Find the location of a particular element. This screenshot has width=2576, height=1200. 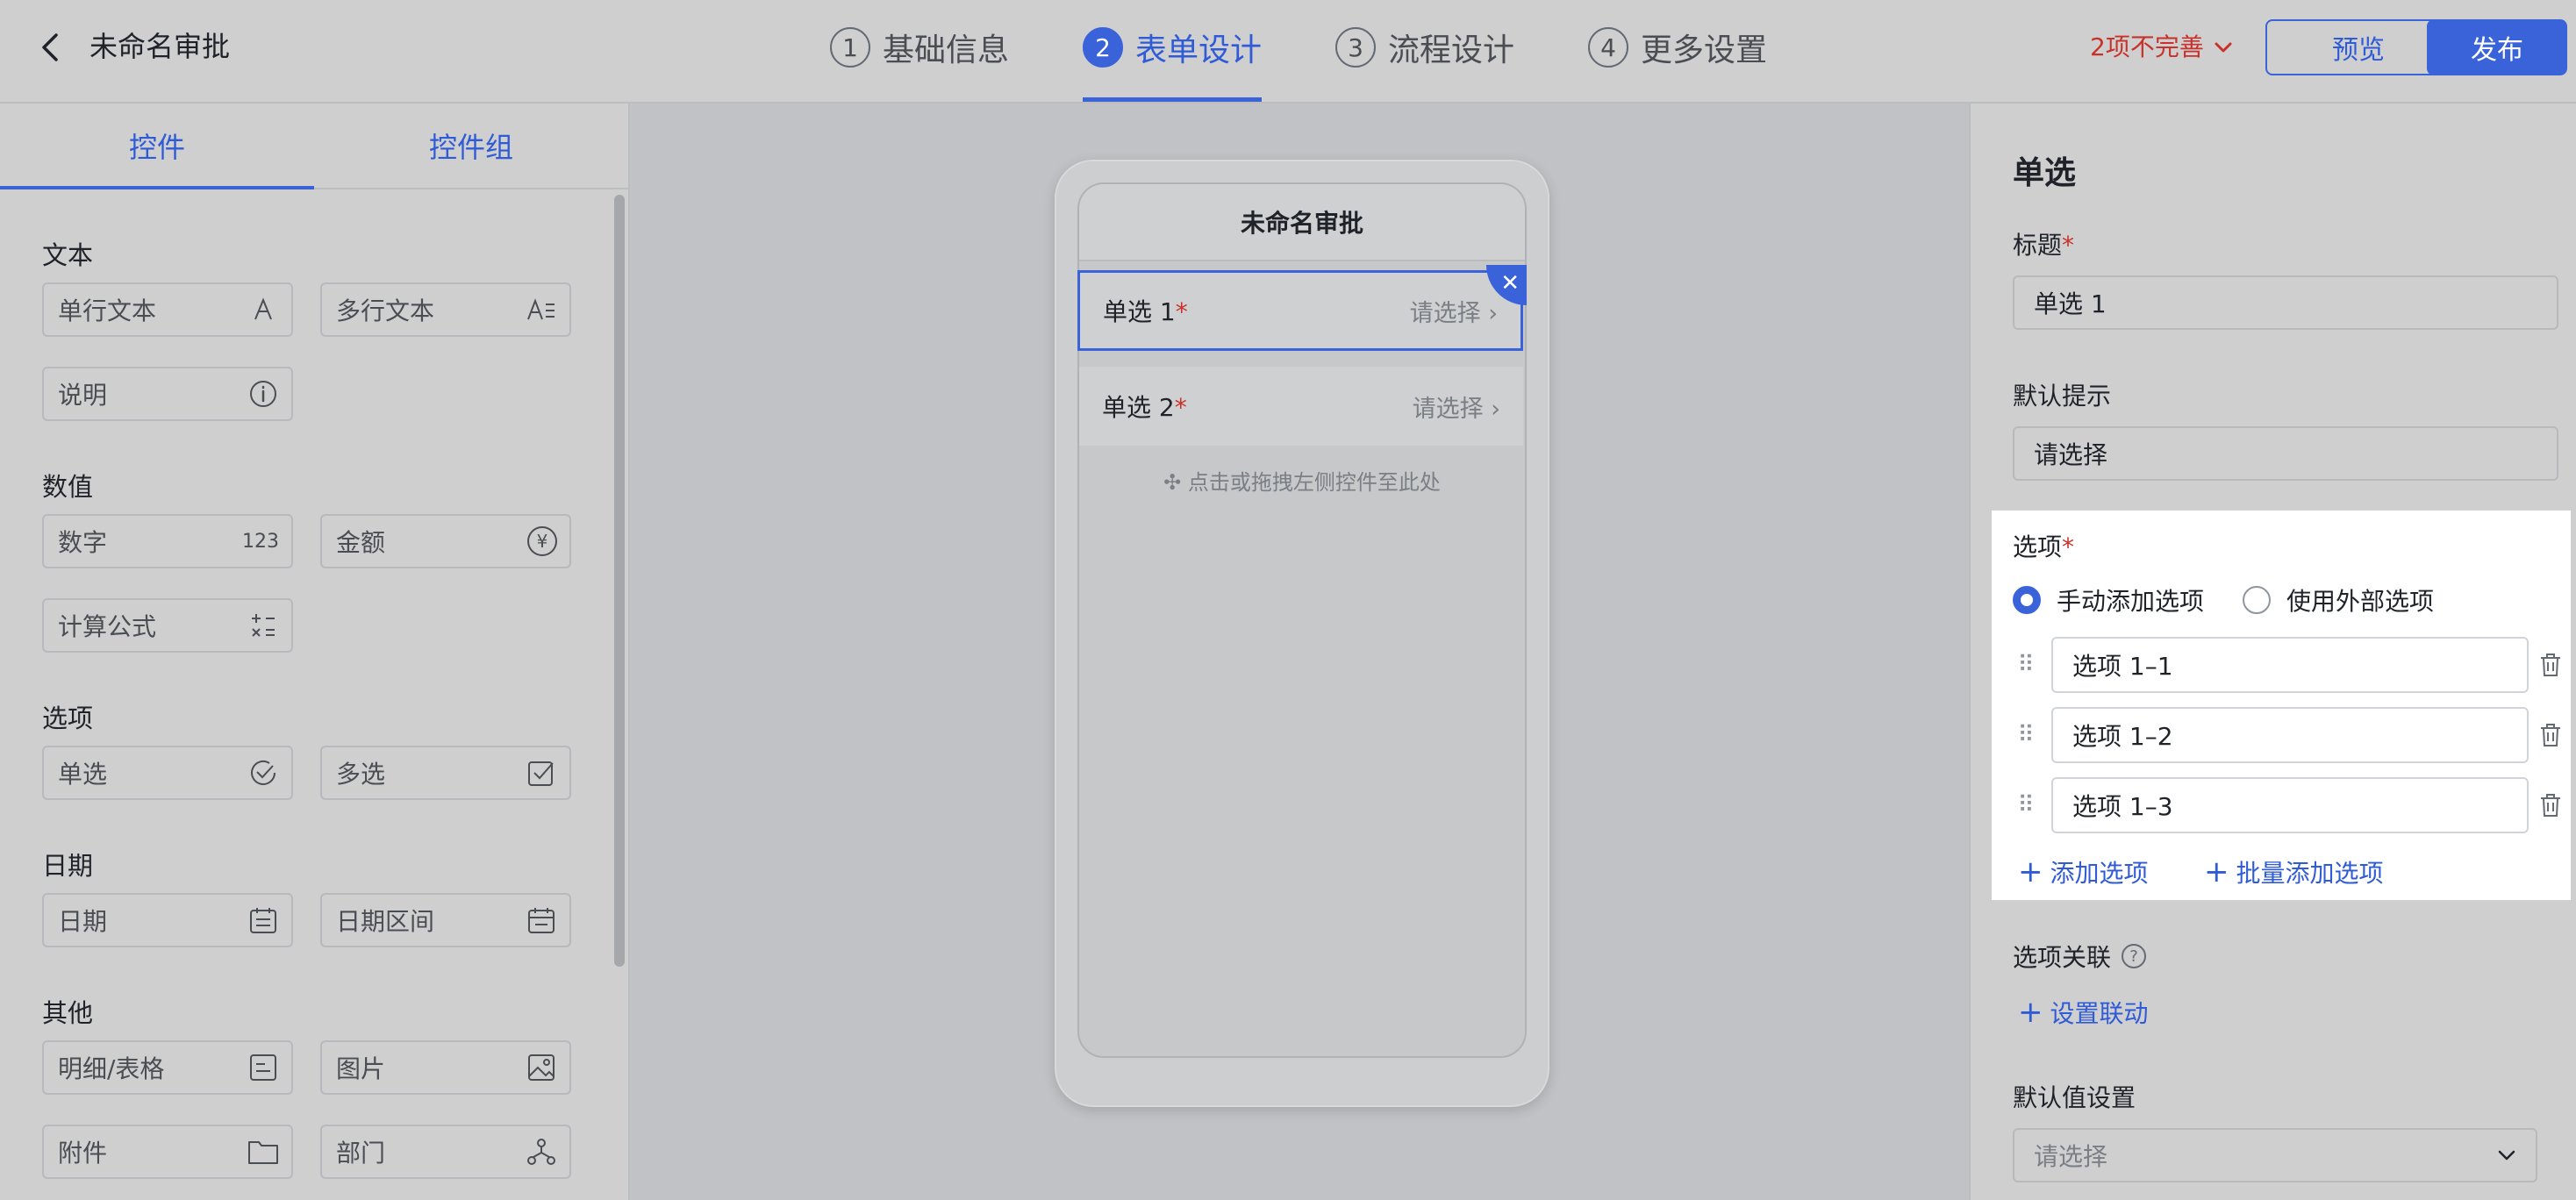

step-flow-design: 3 流程设计 is located at coordinates (1424, 47).